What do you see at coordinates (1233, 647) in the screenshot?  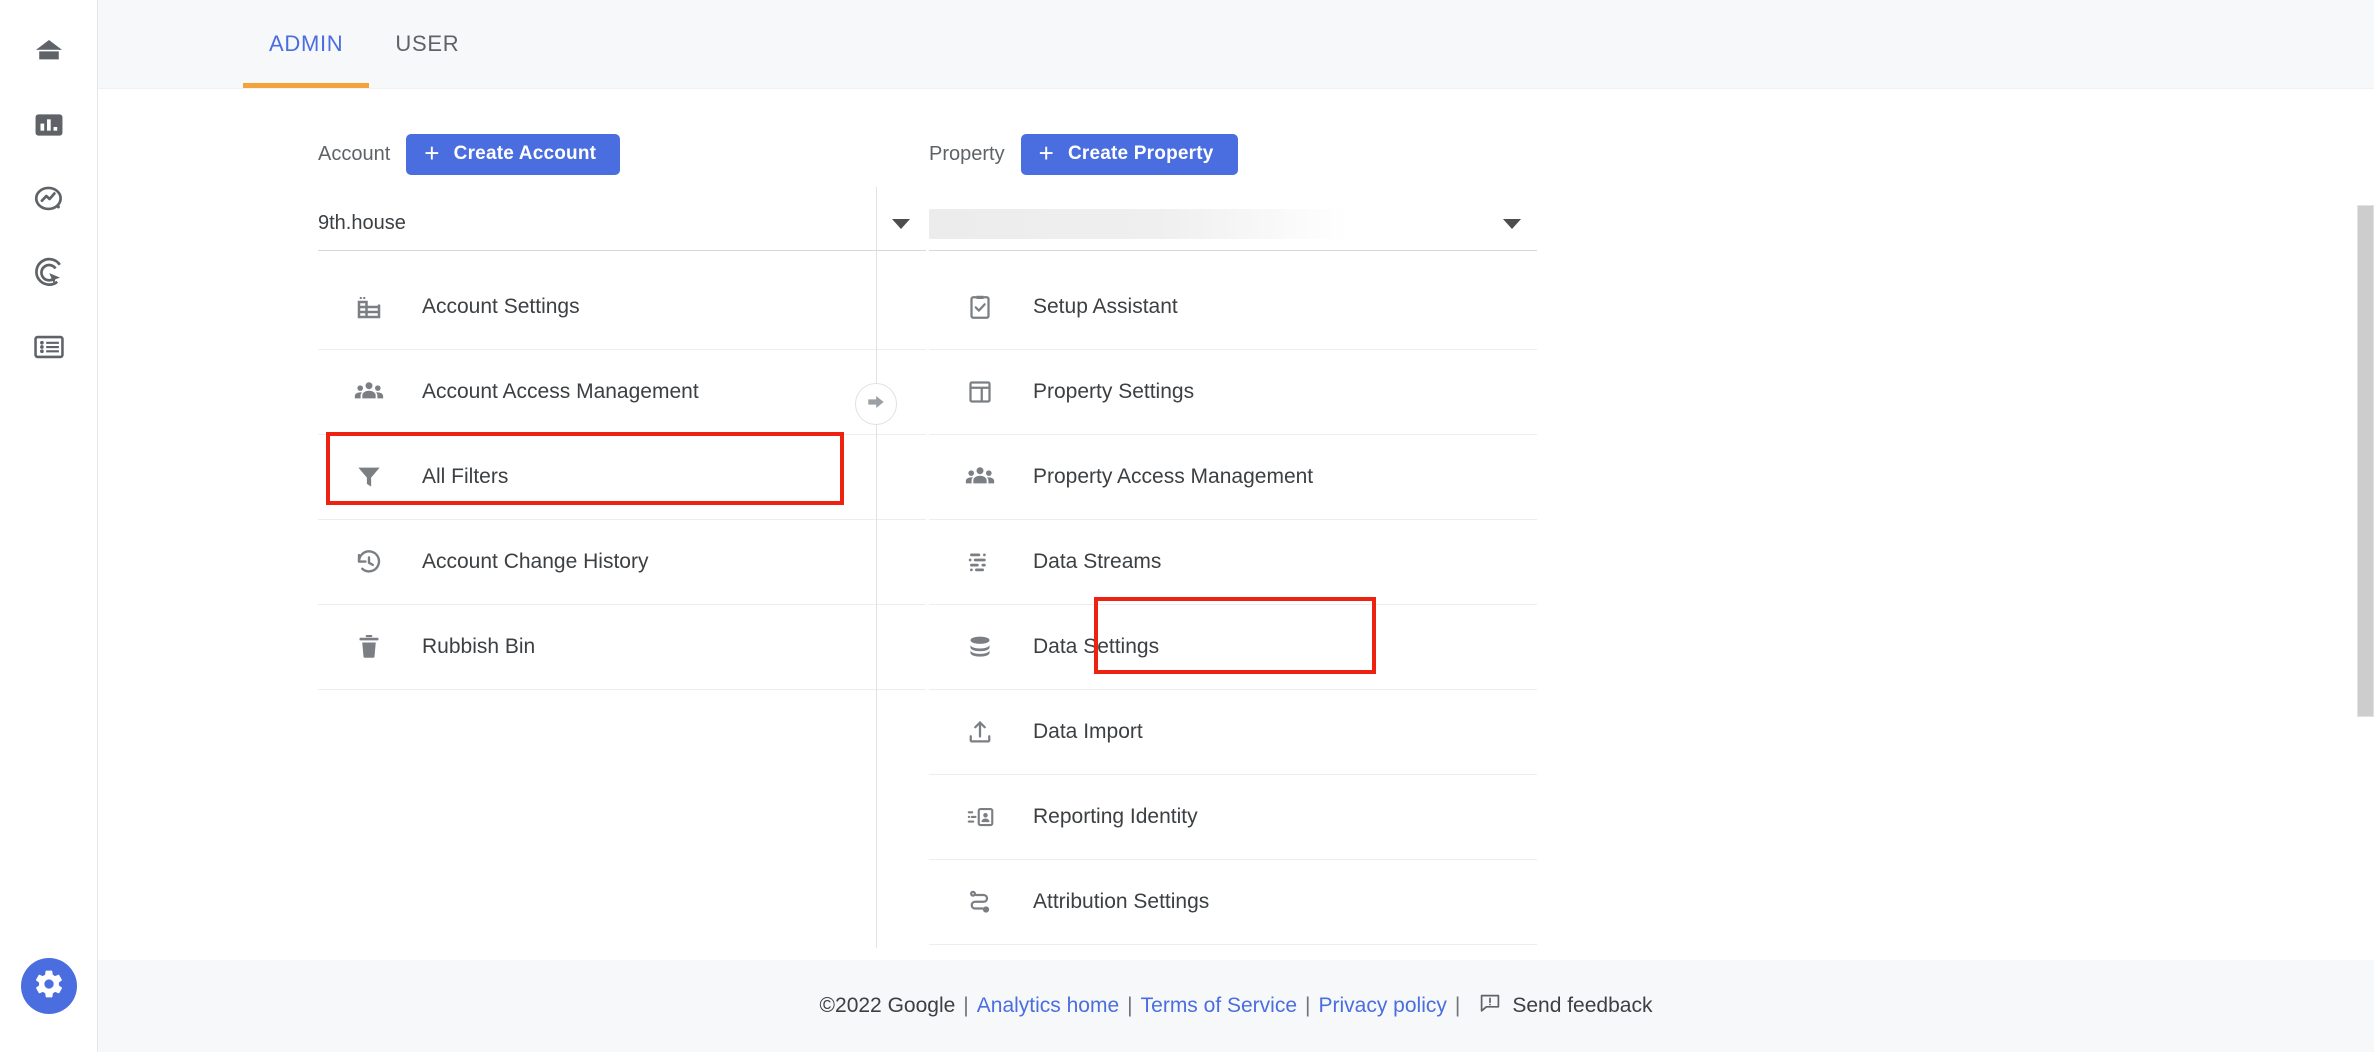 I see `property-menu-item-data-settings: Data Settings` at bounding box center [1233, 647].